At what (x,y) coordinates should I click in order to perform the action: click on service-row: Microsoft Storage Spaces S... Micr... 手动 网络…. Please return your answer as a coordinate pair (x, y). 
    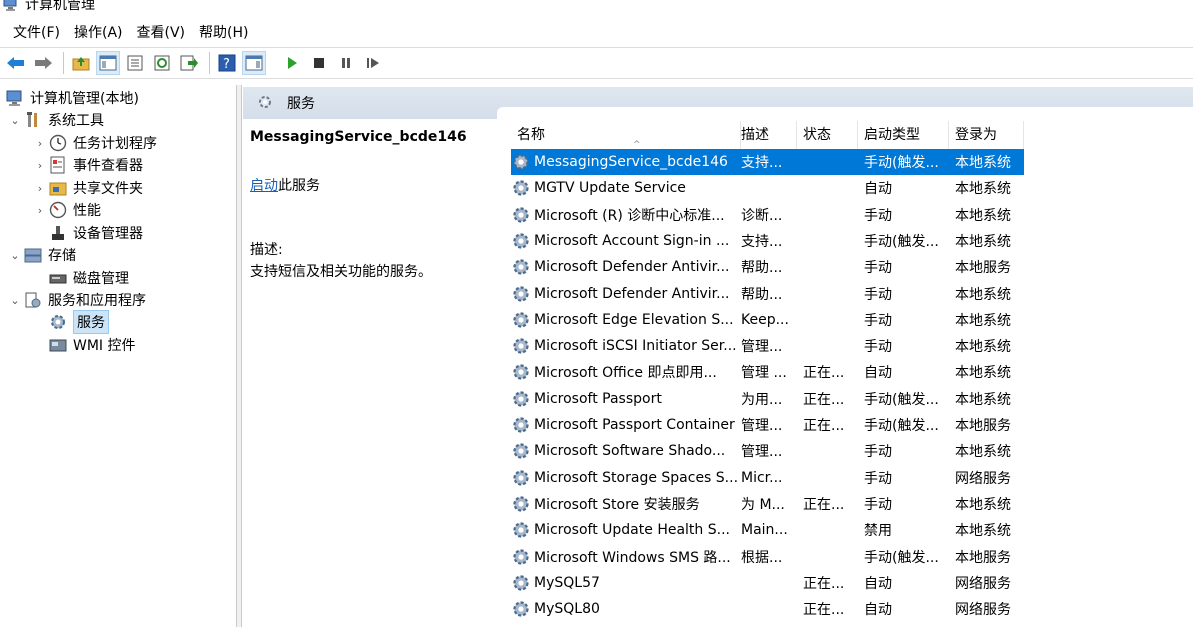
    Looking at the image, I should click on (767, 478).